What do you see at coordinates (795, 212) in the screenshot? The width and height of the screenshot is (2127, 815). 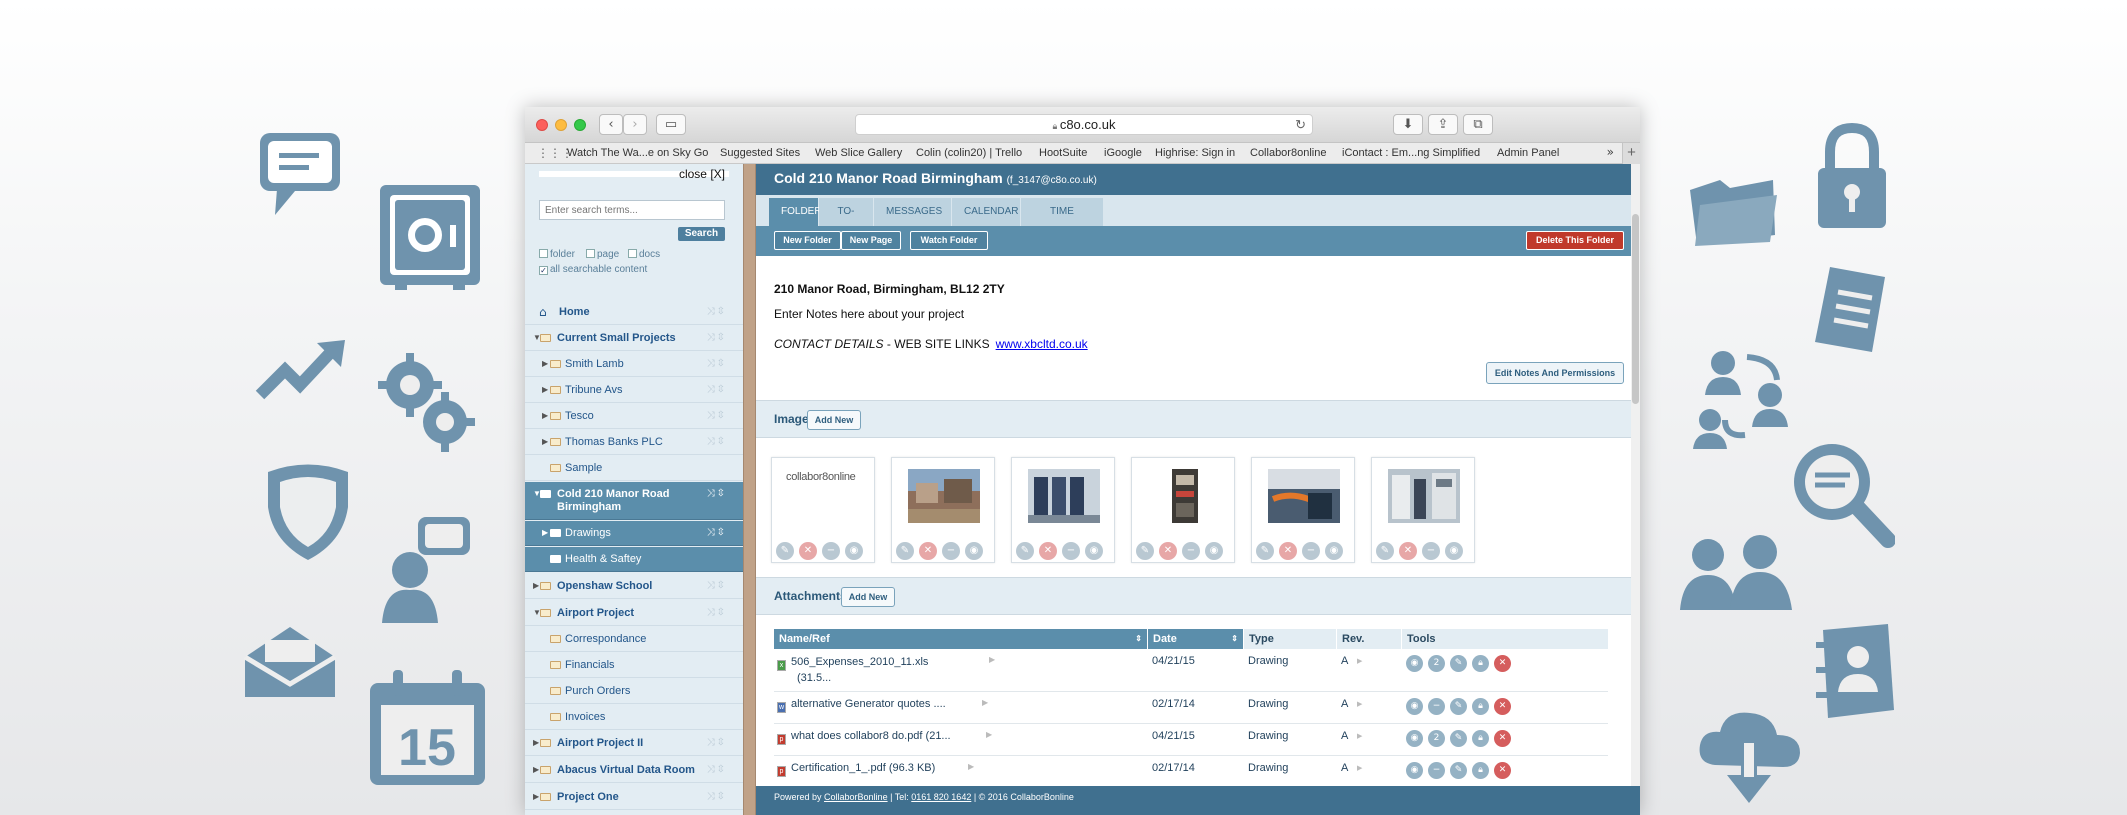 I see `tab-folder: FOLDER` at bounding box center [795, 212].